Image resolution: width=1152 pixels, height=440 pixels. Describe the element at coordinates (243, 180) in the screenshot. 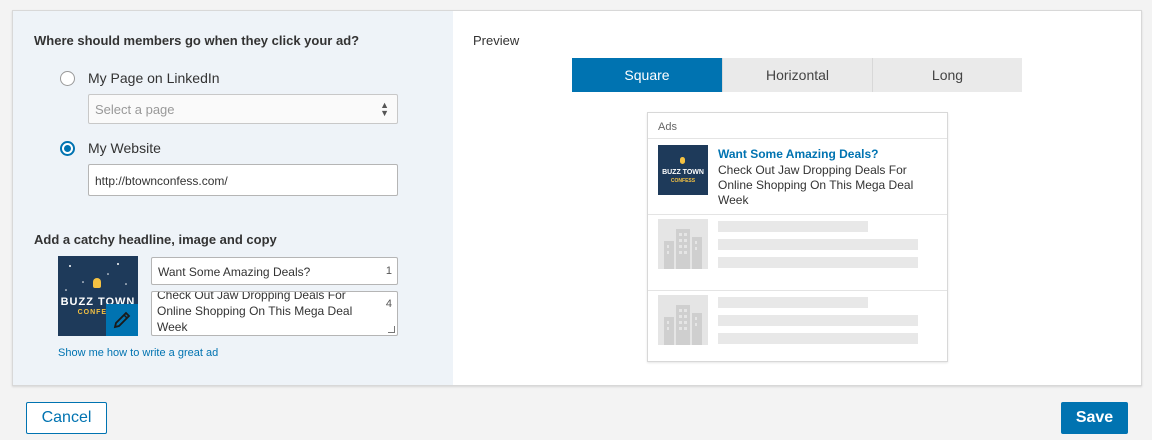

I see `website-url-input: http://btownconfess.com/` at that location.